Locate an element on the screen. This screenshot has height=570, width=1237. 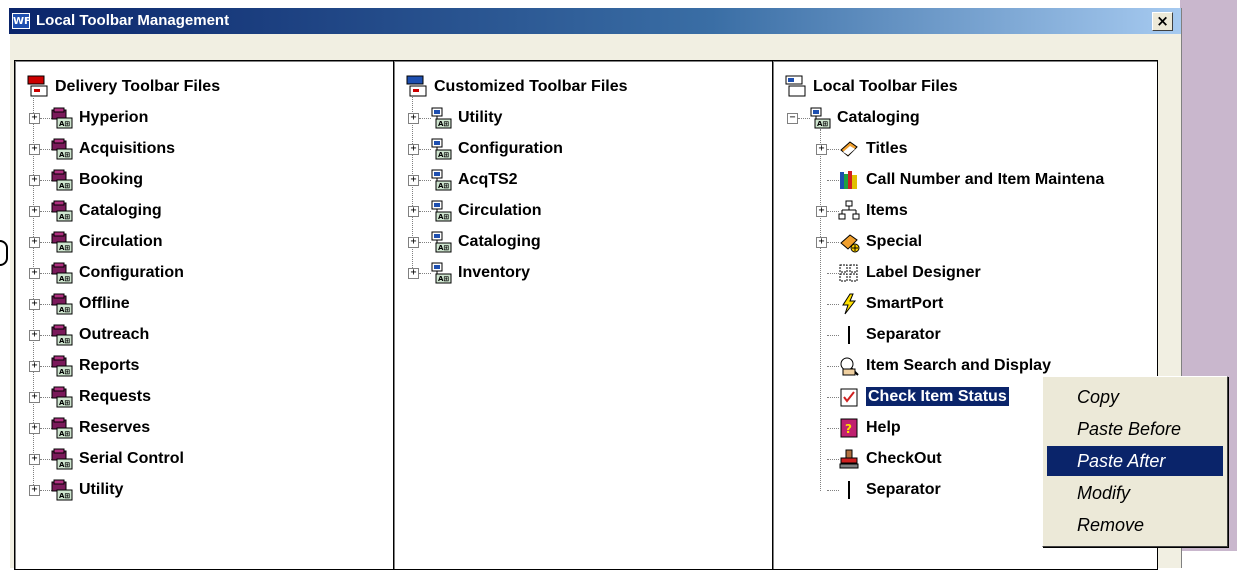
menu-item-paste-before: Paste Before is located at coordinates (1135, 429).